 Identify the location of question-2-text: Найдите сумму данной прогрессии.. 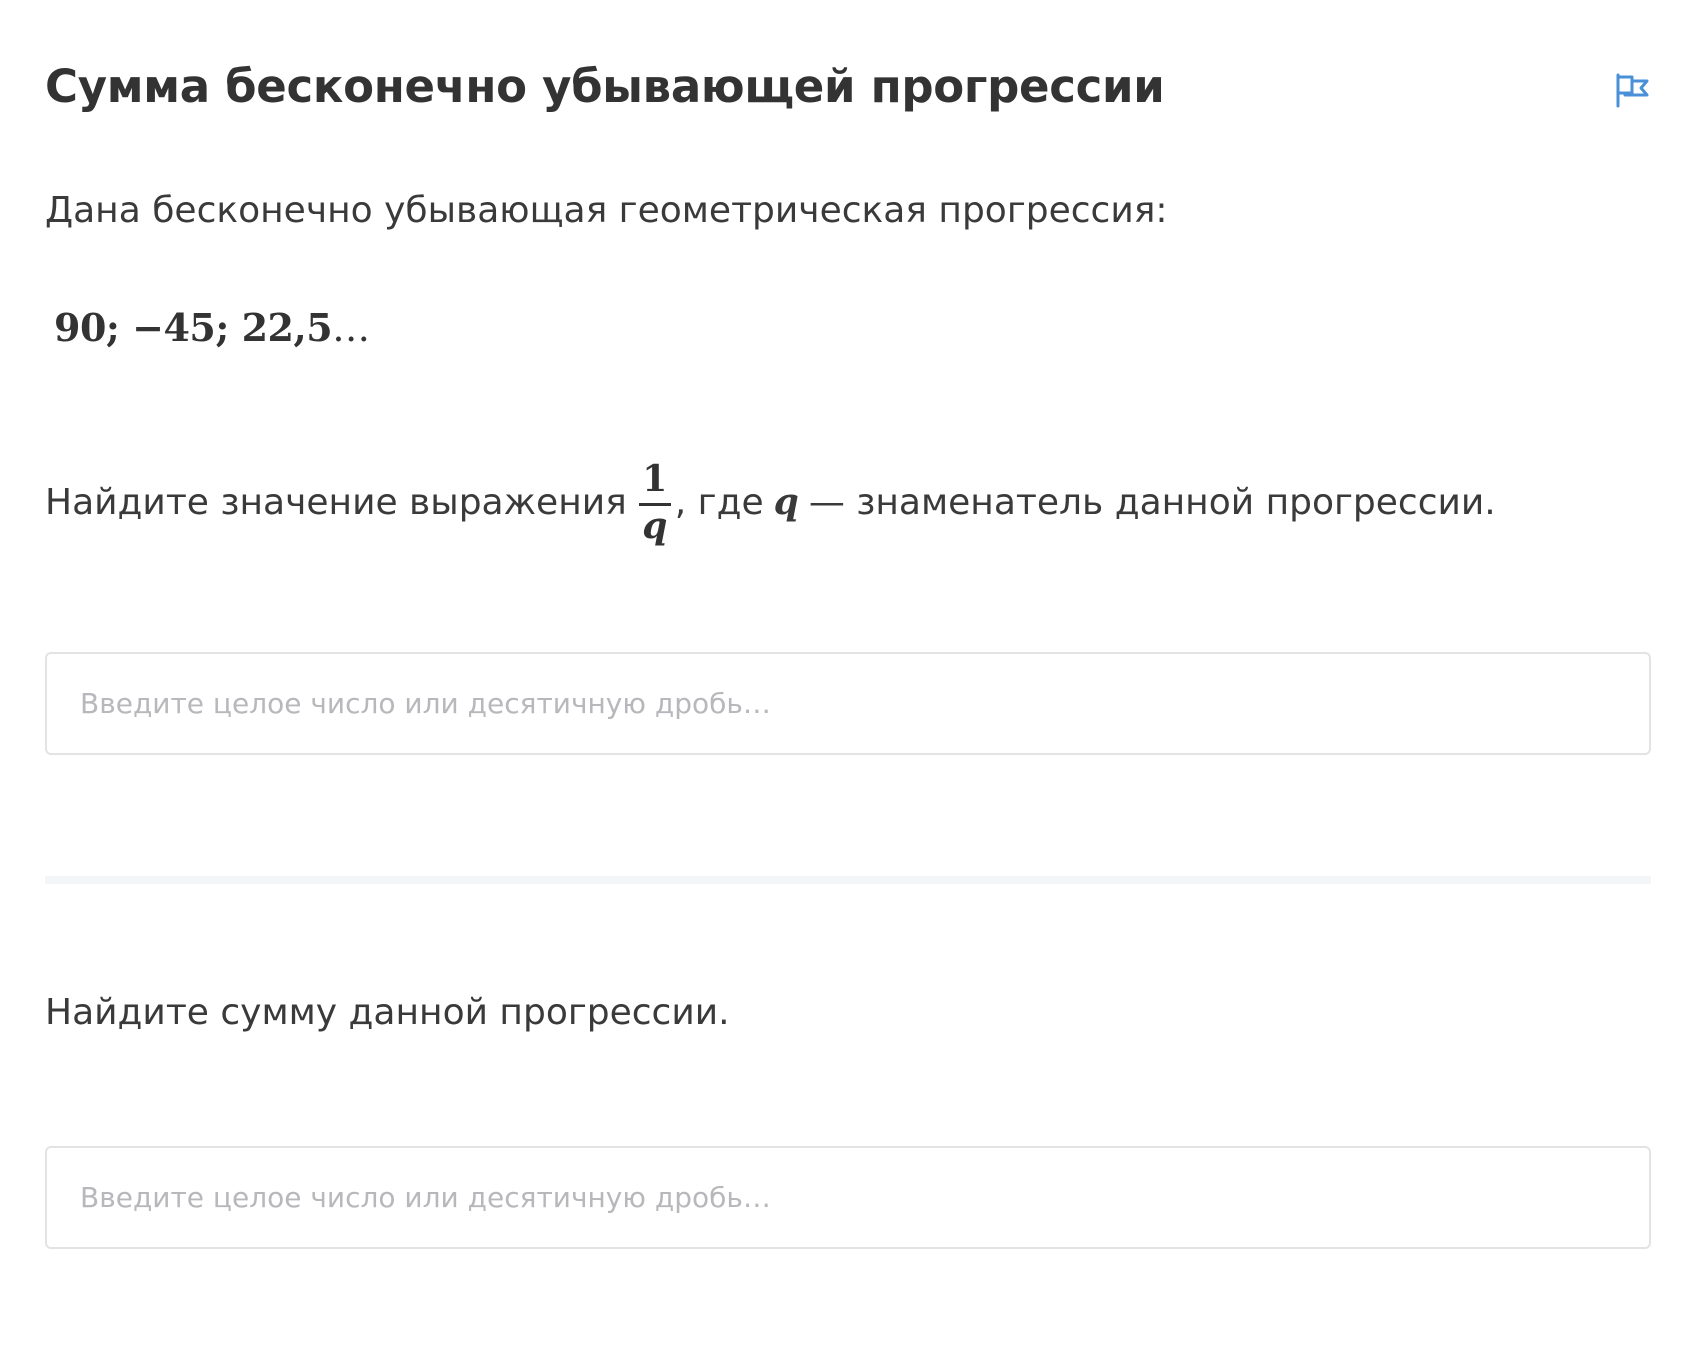
(387, 1012).